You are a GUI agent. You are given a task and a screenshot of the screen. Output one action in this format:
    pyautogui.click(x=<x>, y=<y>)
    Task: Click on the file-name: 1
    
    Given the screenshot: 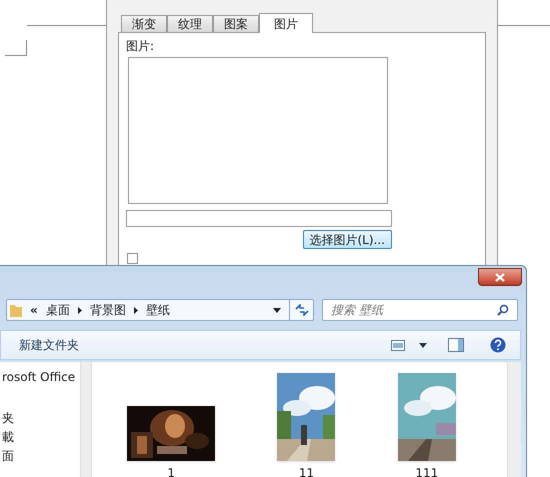 What is the action you would take?
    pyautogui.click(x=171, y=470)
    